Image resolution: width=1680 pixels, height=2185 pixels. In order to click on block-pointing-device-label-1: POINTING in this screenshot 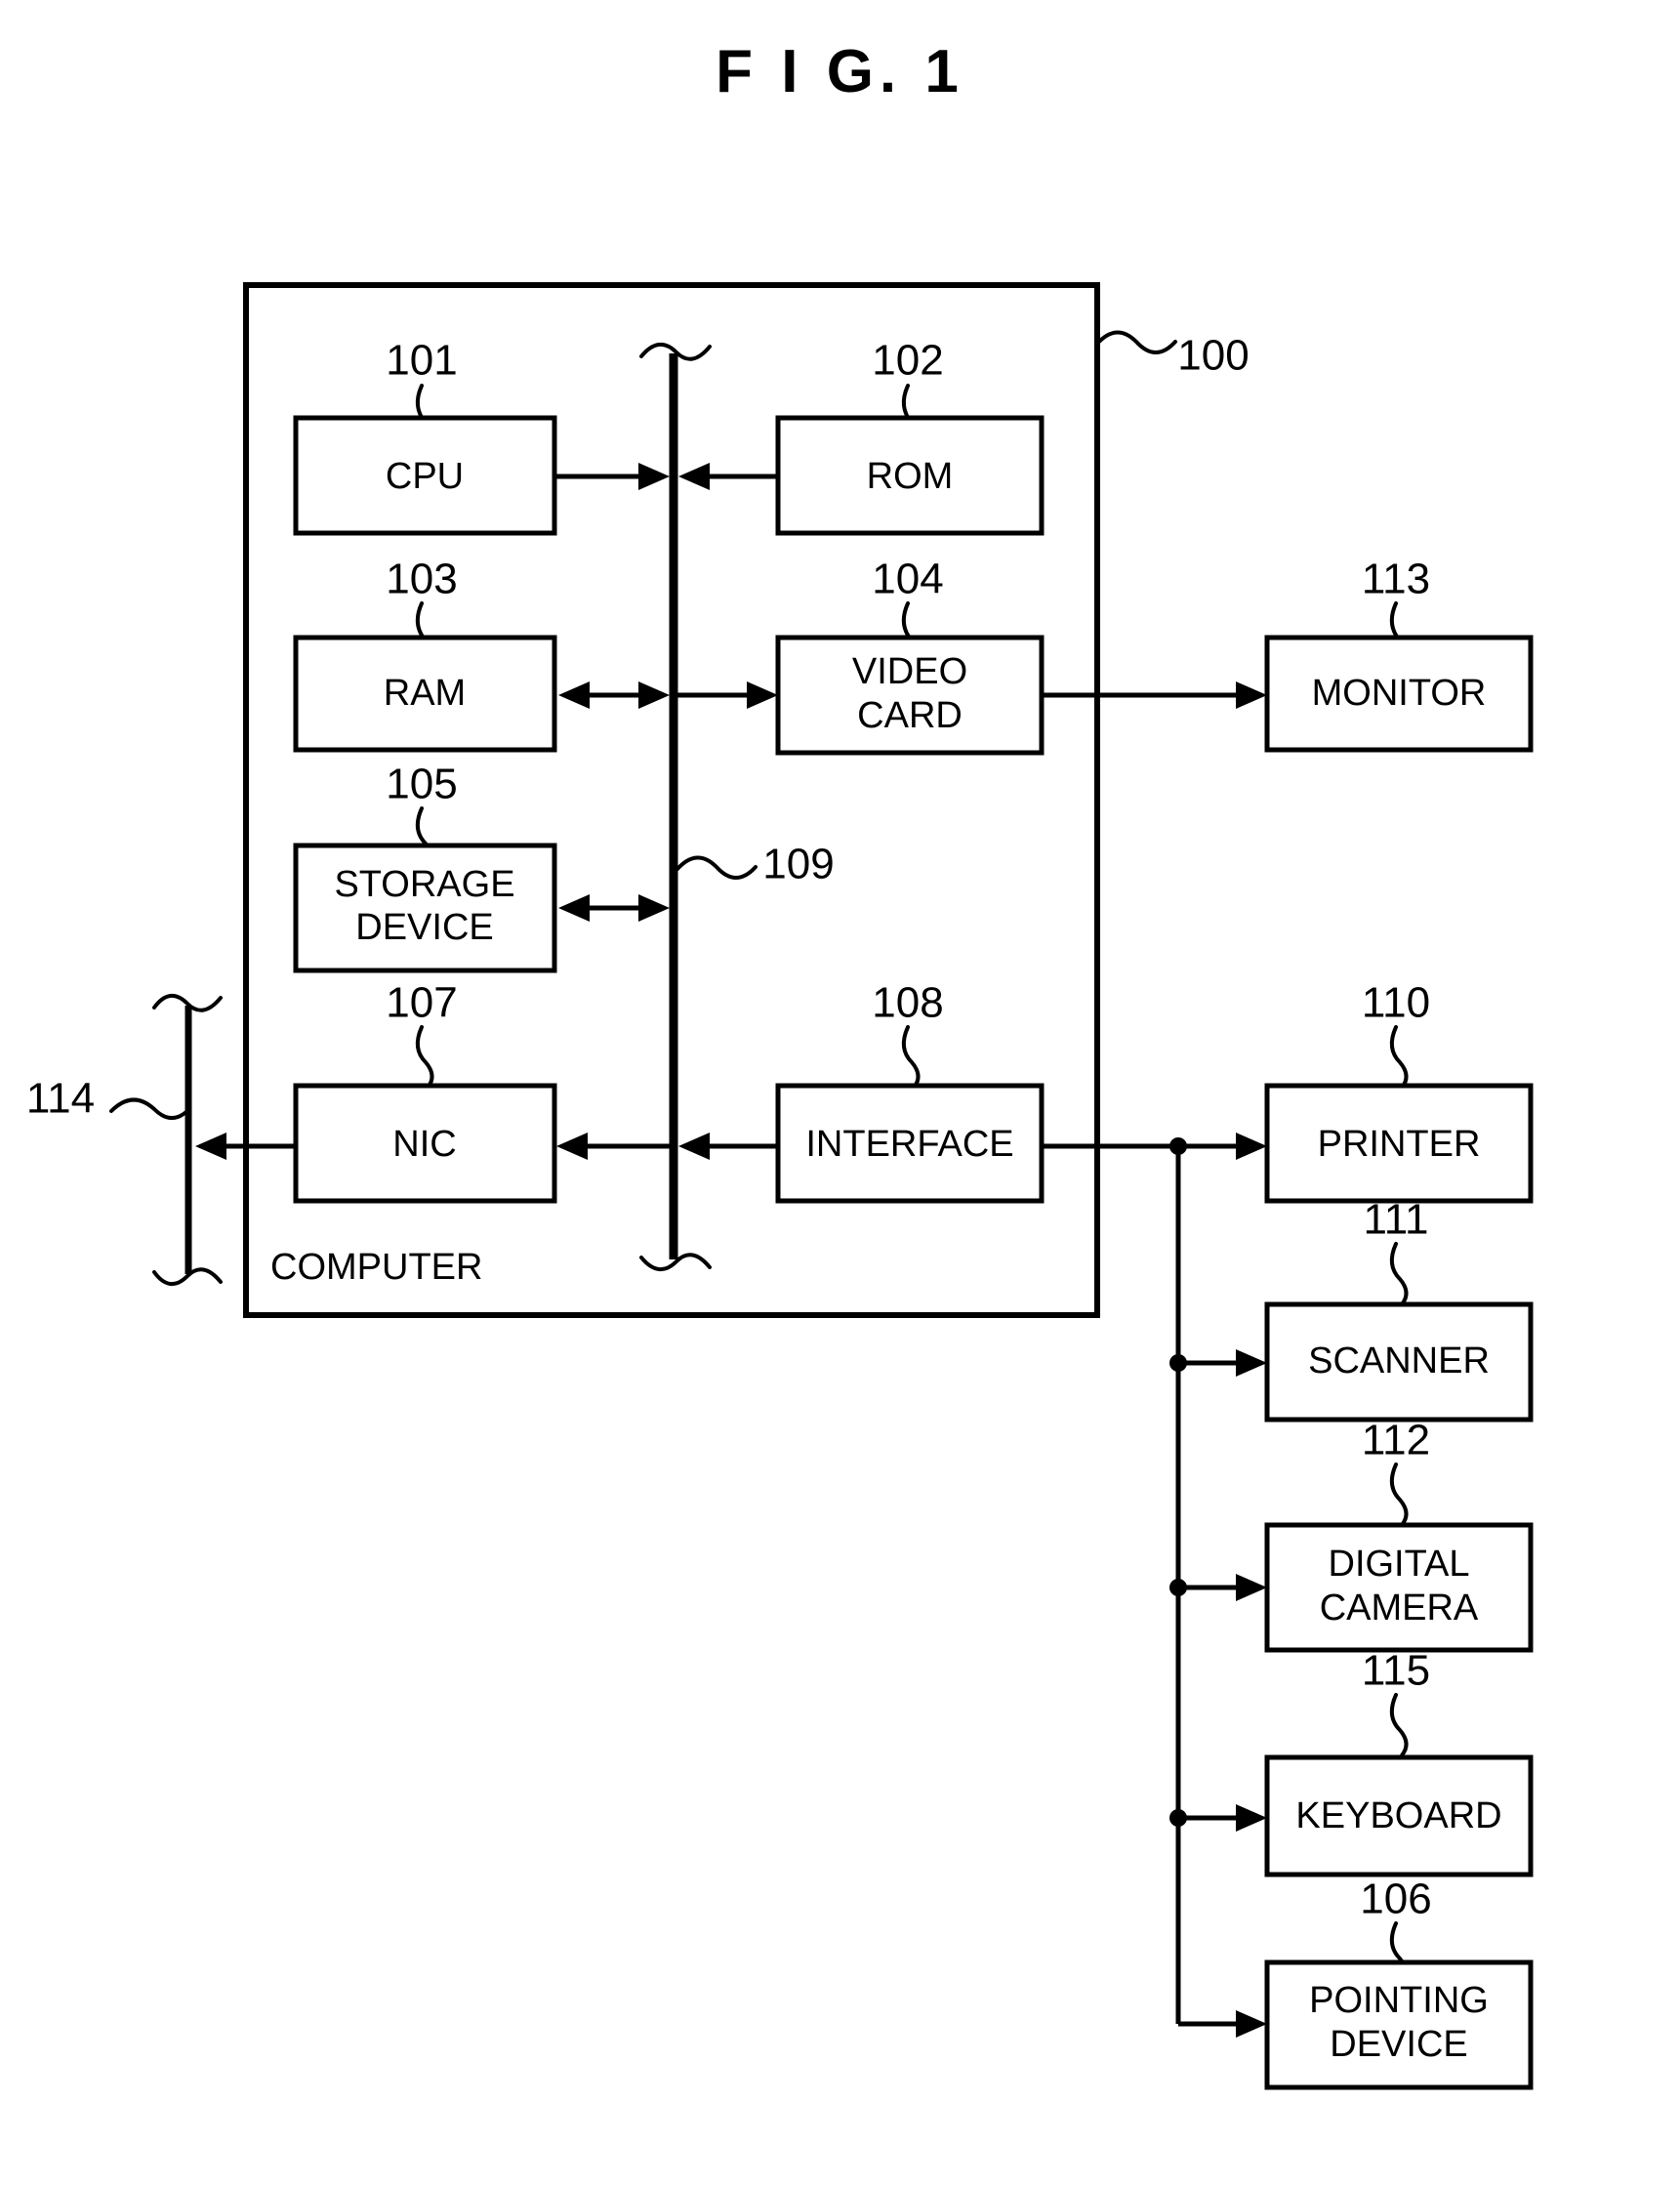, I will do `click(1399, 2000)`.